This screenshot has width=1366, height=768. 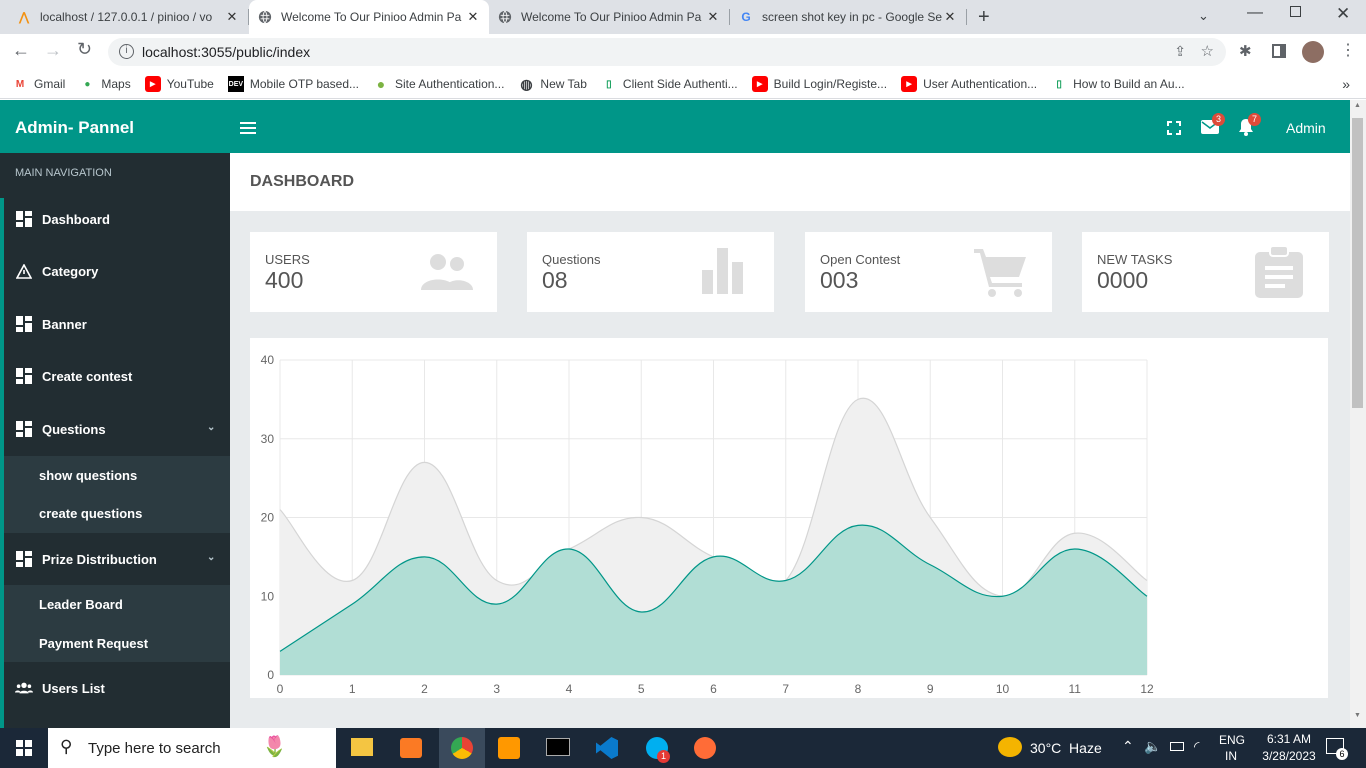 What do you see at coordinates (115, 376) in the screenshot?
I see `sidebar-item-create-contest: Create contest` at bounding box center [115, 376].